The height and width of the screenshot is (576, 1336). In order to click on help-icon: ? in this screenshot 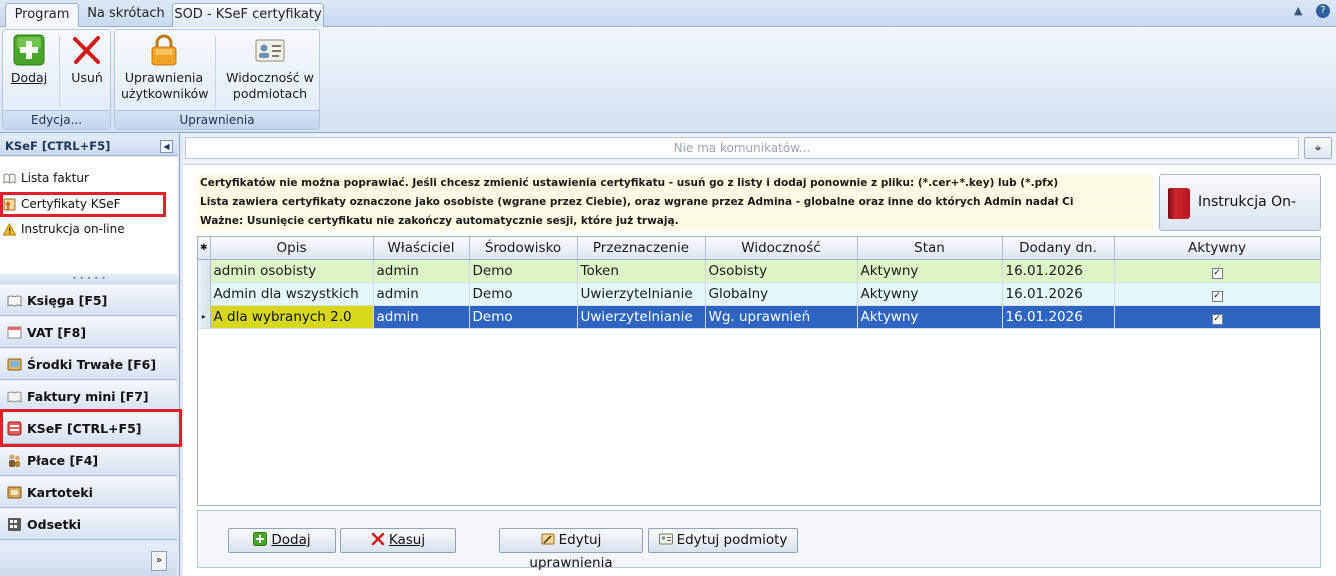, I will do `click(1323, 11)`.